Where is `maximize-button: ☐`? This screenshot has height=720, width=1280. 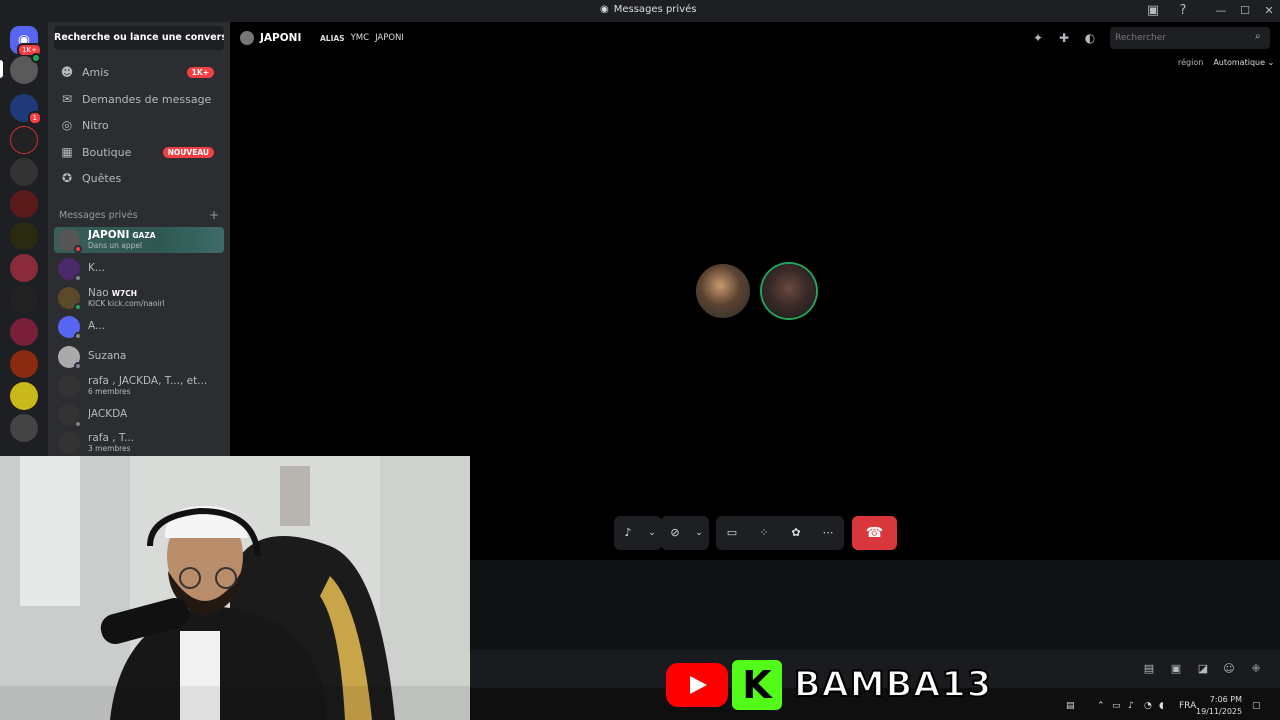 maximize-button: ☐ is located at coordinates (1245, 11).